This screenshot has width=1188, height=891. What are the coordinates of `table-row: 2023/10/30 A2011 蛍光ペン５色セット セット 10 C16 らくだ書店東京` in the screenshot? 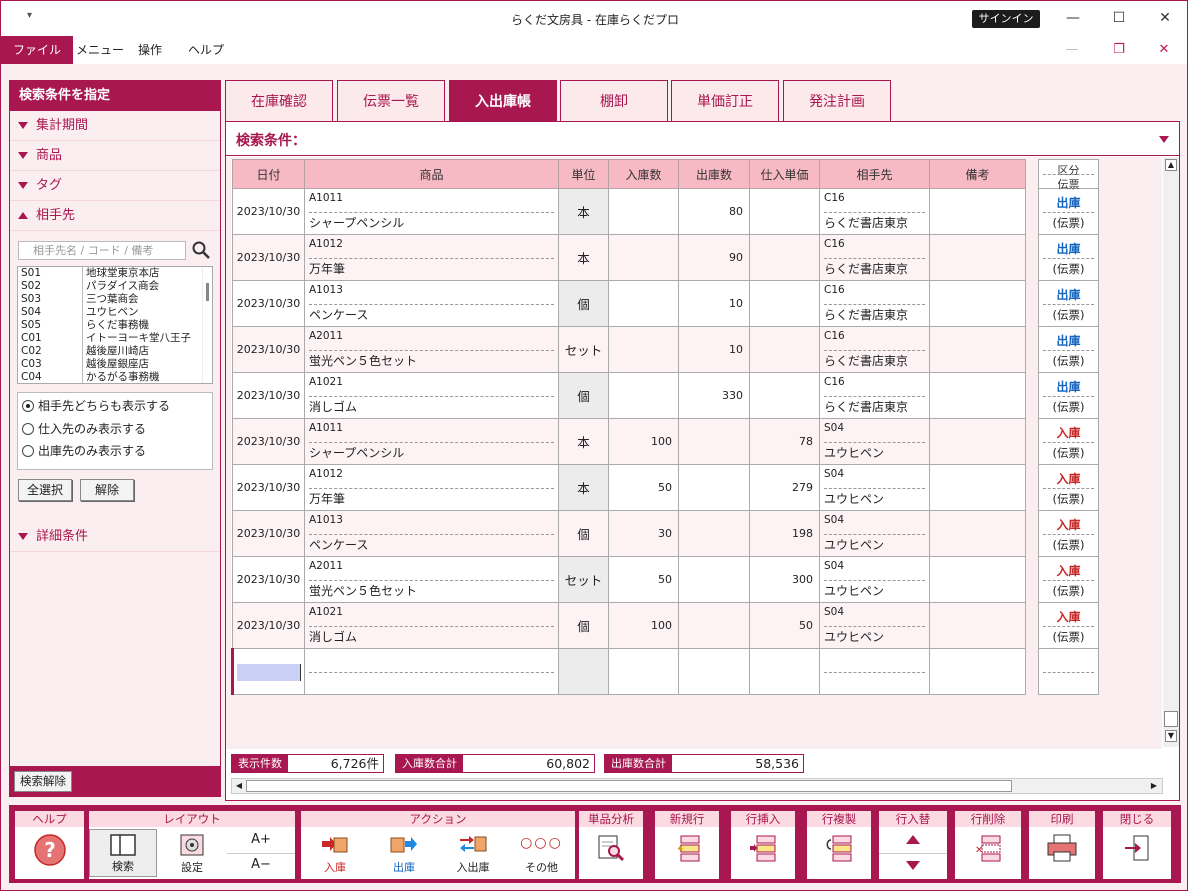 It's located at (629, 349).